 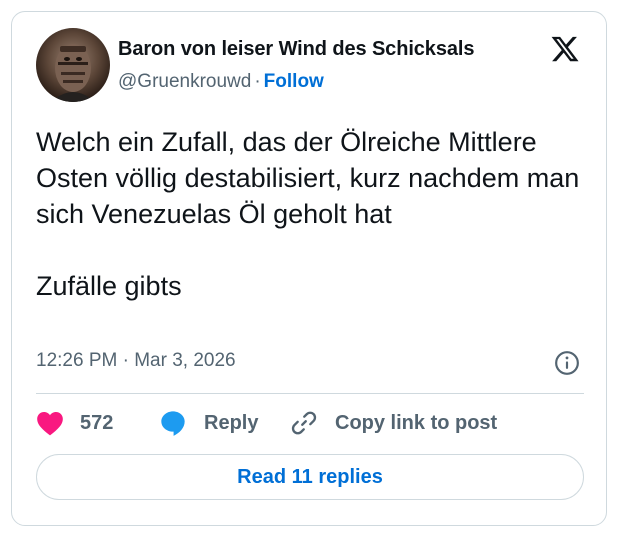 What do you see at coordinates (416, 422) in the screenshot?
I see `copy-link-label: Copy link to post` at bounding box center [416, 422].